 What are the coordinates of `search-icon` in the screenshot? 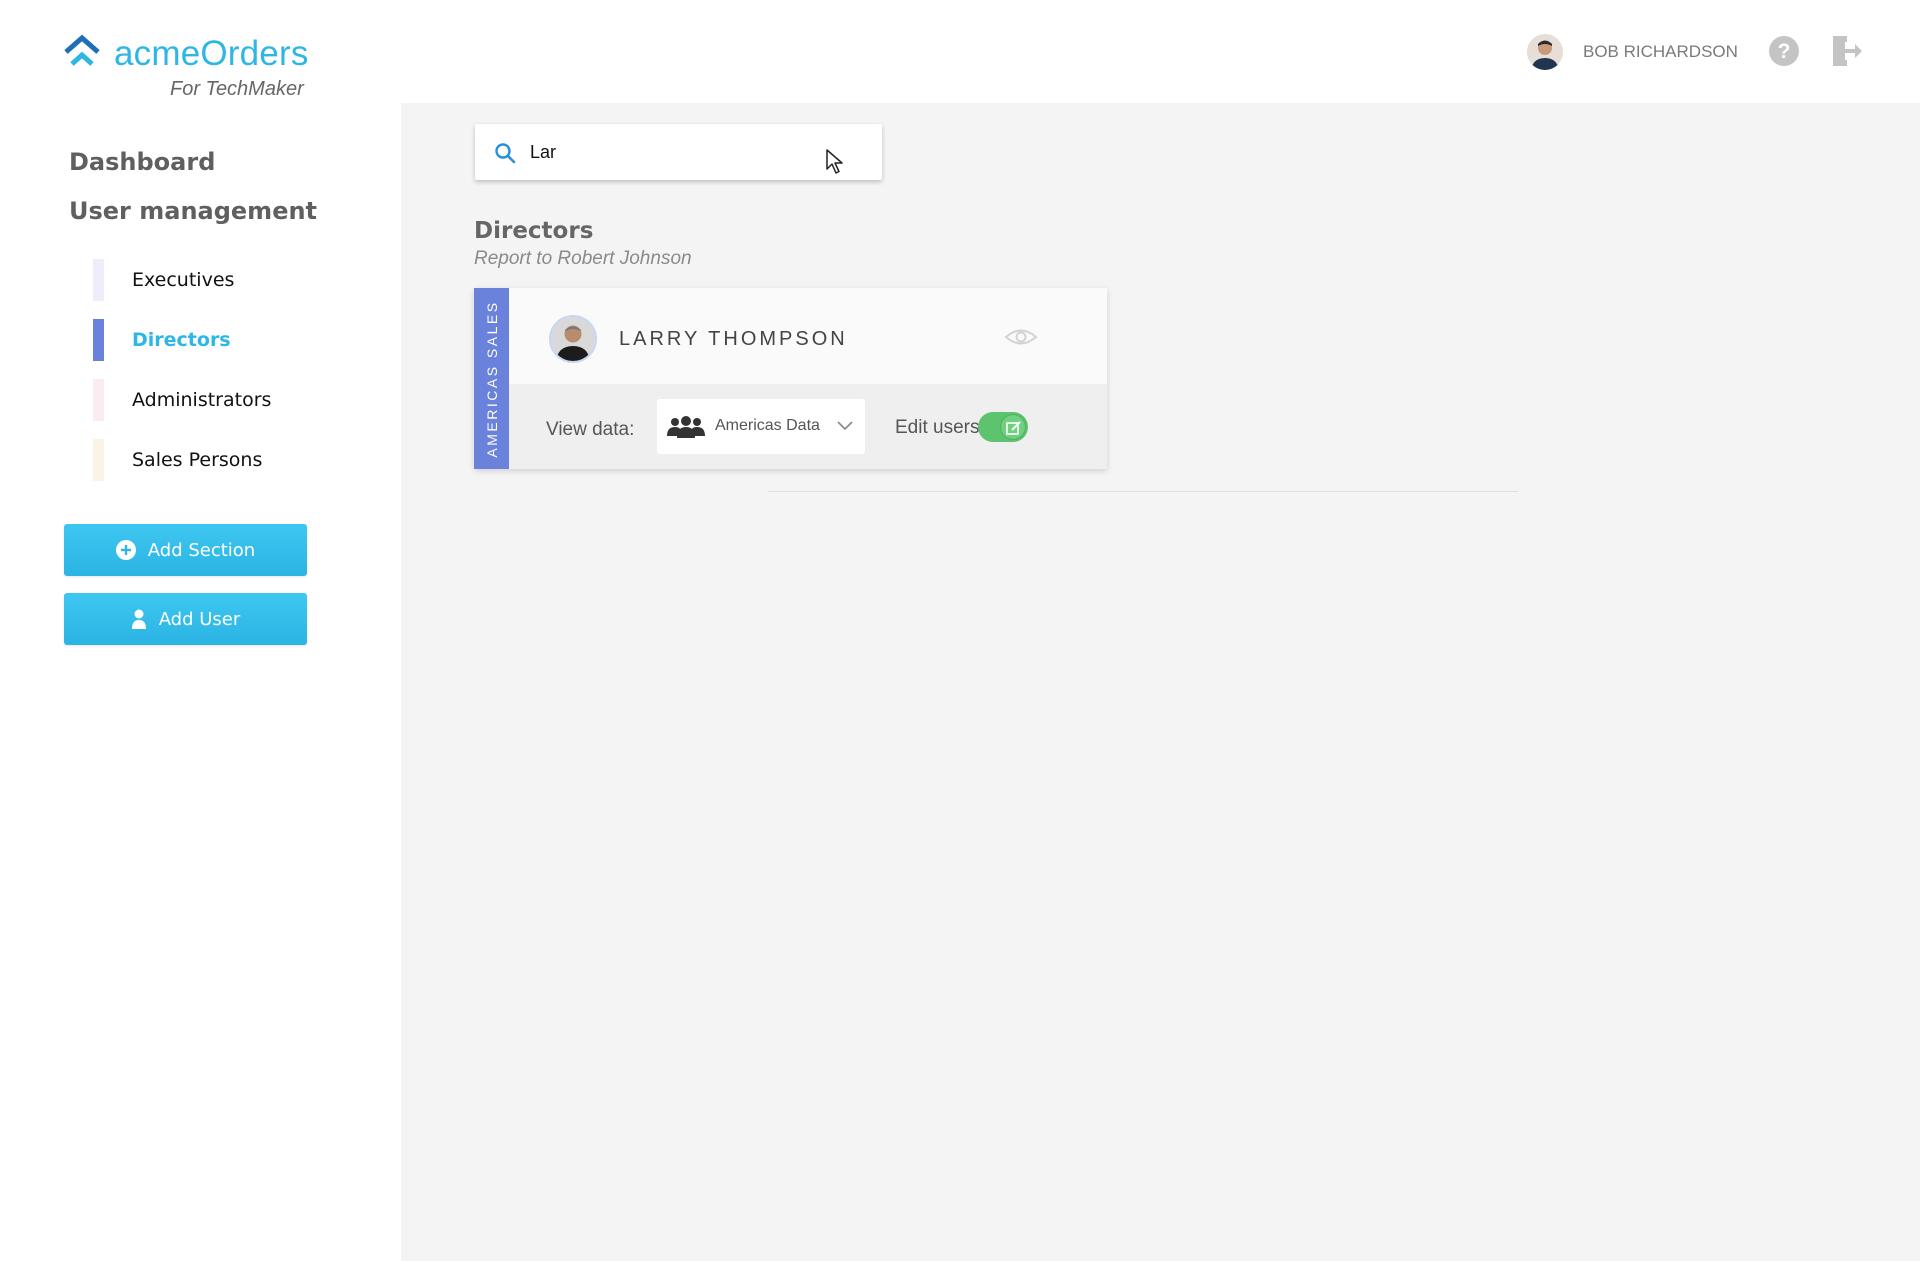 It's located at (505, 153).